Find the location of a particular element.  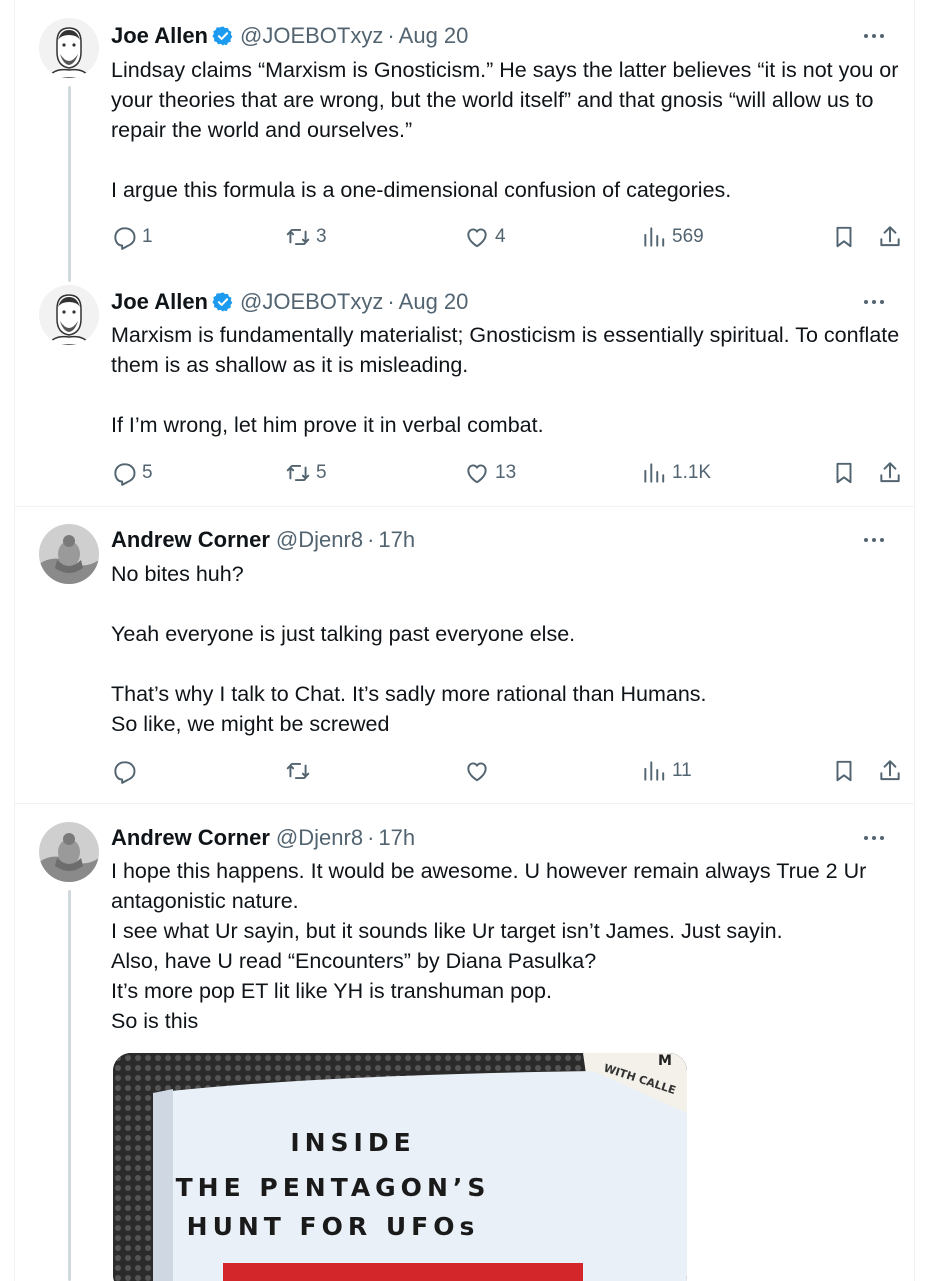

reply-button is located at coordinates (124, 771).